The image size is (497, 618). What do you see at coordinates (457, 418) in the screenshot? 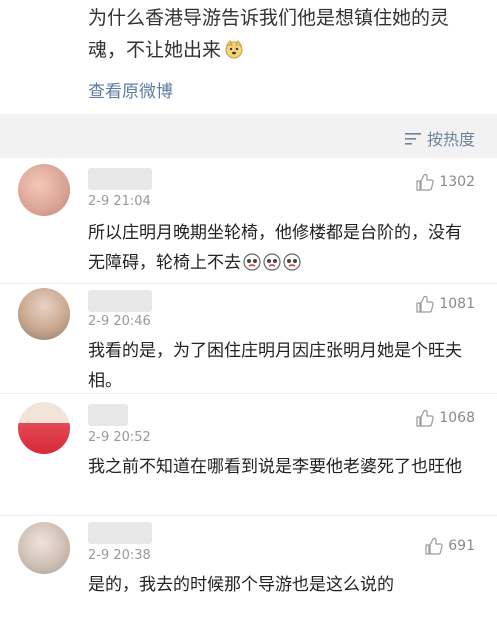
I see `like-count: 1068` at bounding box center [457, 418].